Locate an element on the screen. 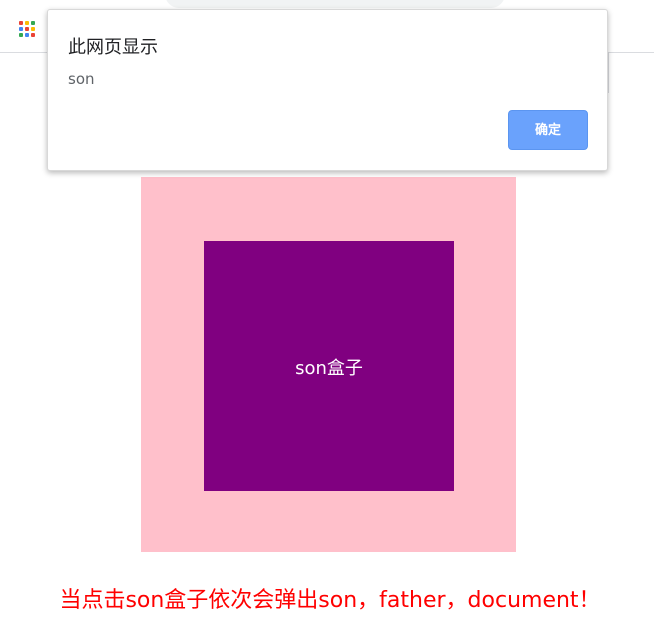 This screenshot has width=654, height=636. ok-button: 确定 is located at coordinates (548, 130).